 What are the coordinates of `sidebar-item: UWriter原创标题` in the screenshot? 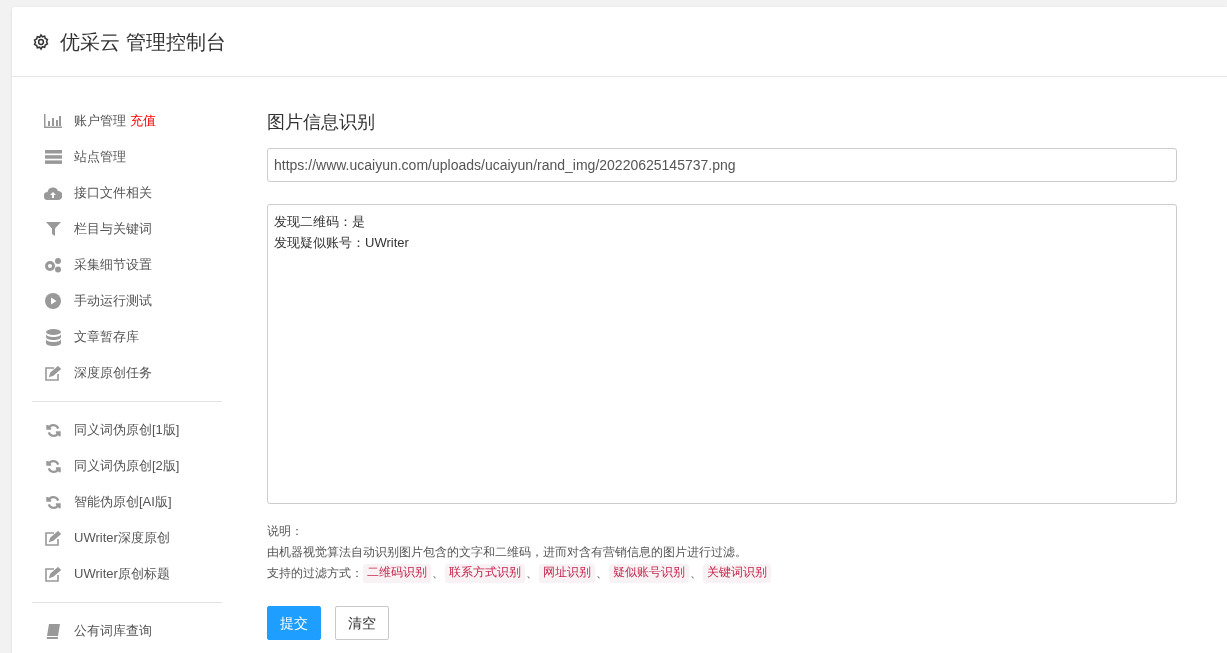 It's located at (122, 574).